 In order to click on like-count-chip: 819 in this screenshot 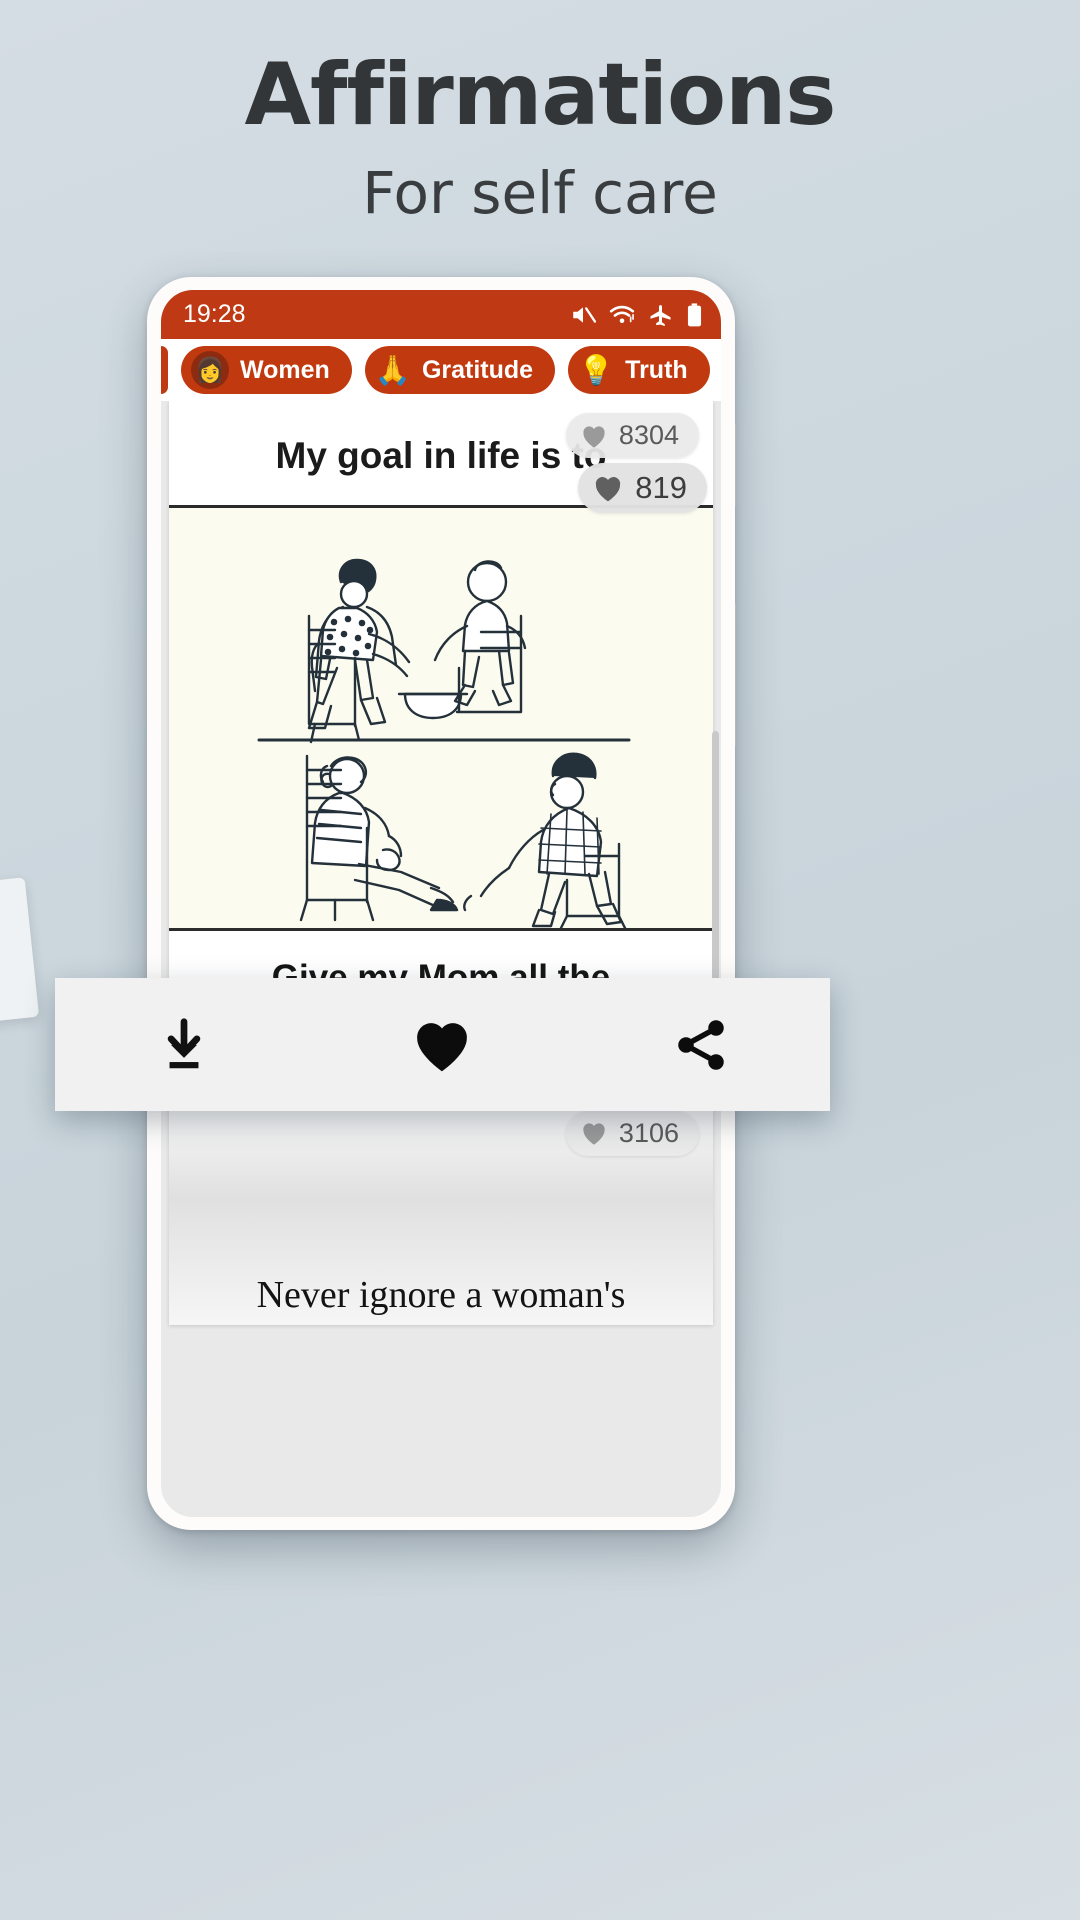, I will do `click(642, 488)`.